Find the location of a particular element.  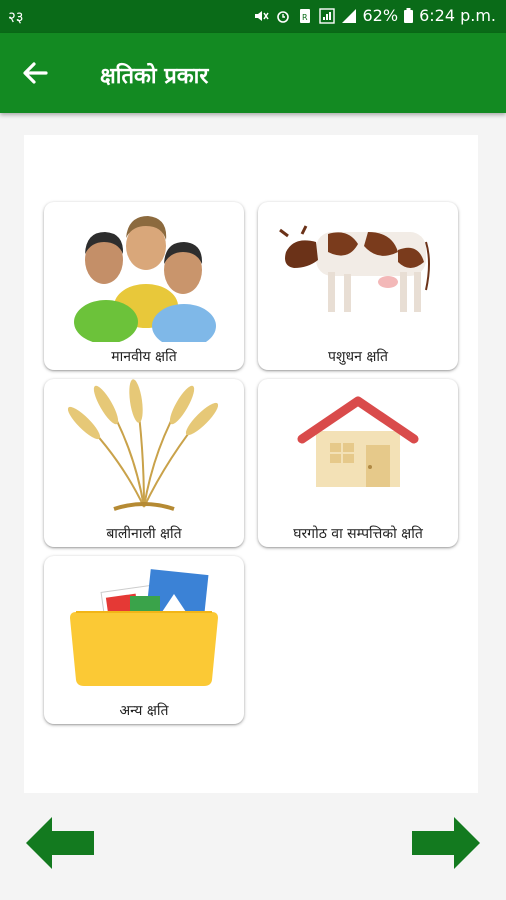

tile-human-loss: मानवीय क्षति is located at coordinates (144, 286).